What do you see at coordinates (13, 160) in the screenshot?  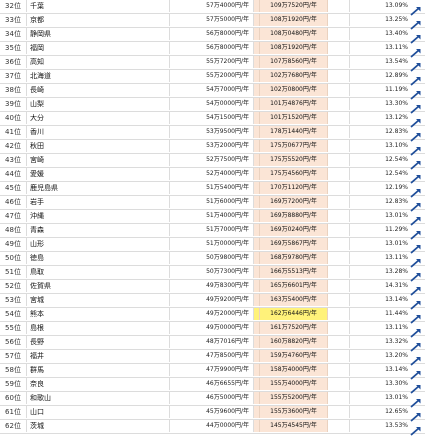 I see `rank-cell: 43位` at bounding box center [13, 160].